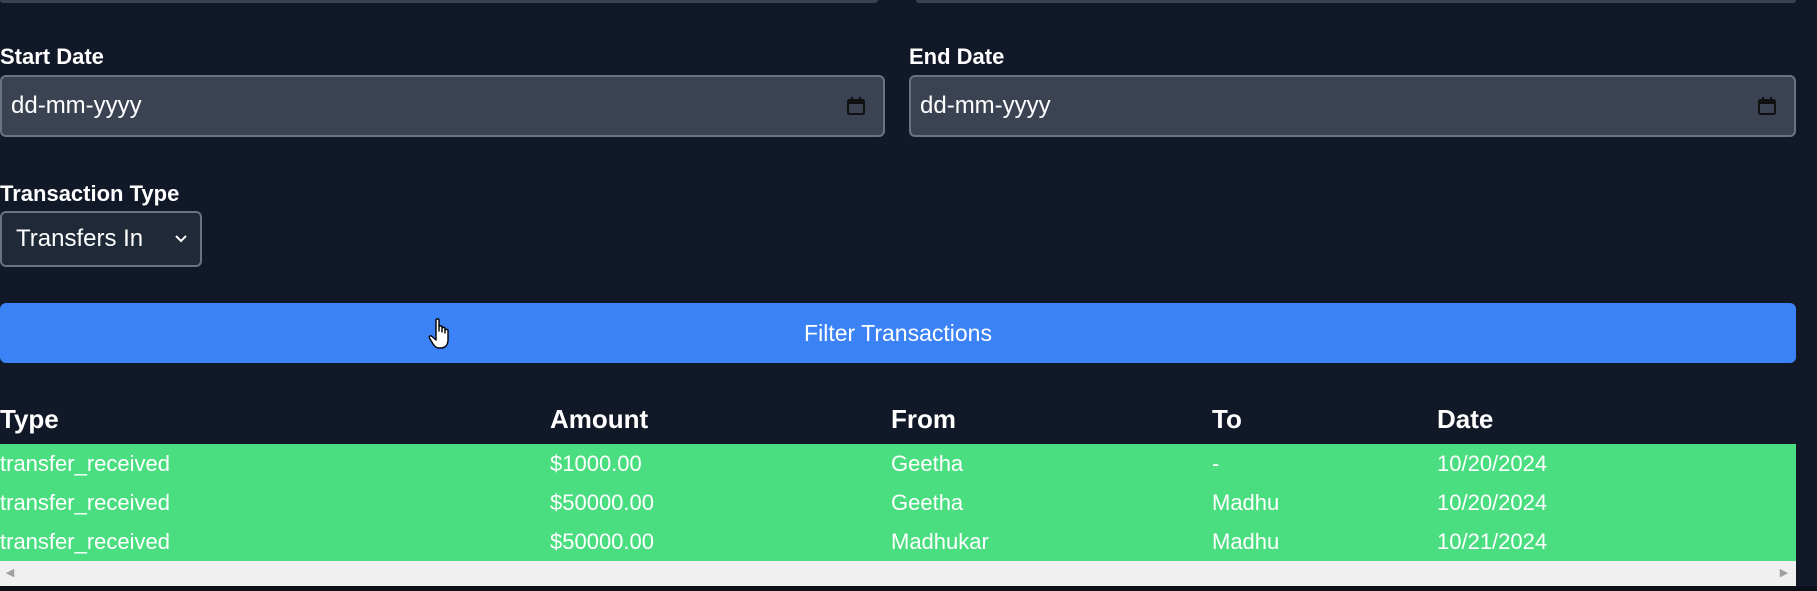  What do you see at coordinates (76, 105) in the screenshot?
I see `start-date-placeholder: dd-mm-yyyy` at bounding box center [76, 105].